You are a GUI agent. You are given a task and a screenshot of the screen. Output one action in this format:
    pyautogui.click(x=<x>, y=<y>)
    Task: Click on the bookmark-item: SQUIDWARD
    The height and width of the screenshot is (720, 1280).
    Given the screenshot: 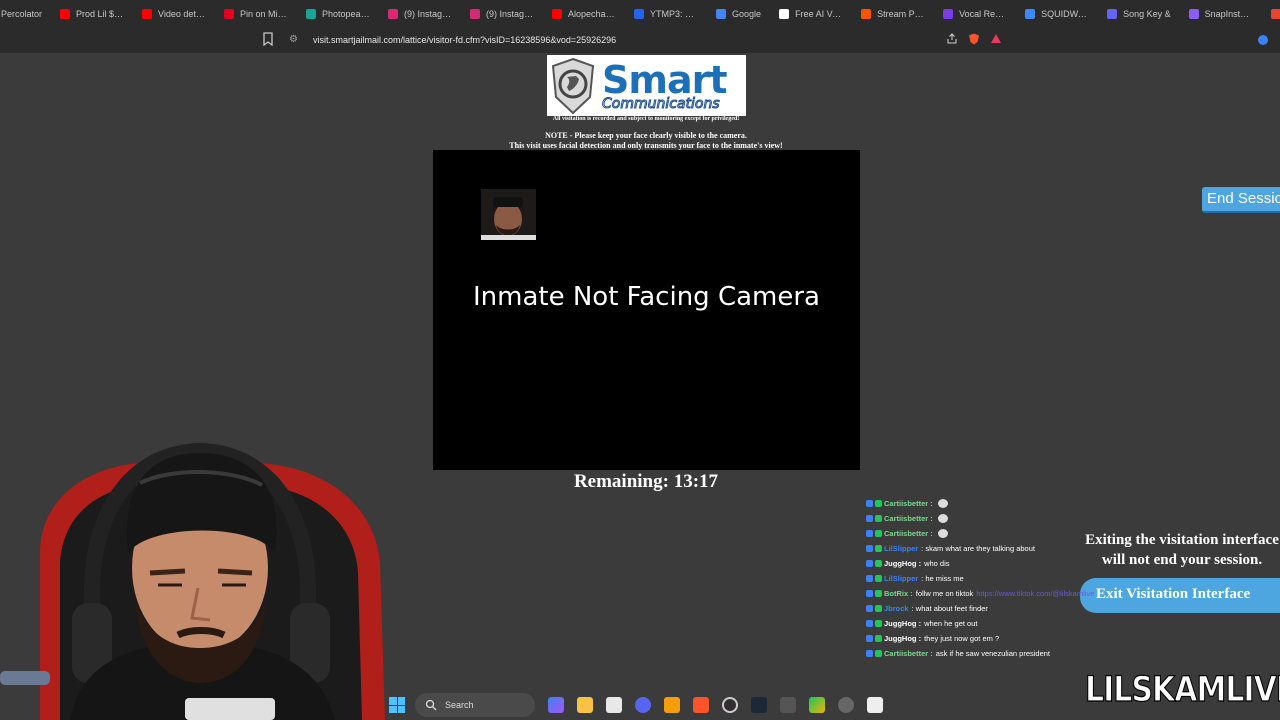 What is the action you would take?
    pyautogui.click(x=1057, y=13)
    